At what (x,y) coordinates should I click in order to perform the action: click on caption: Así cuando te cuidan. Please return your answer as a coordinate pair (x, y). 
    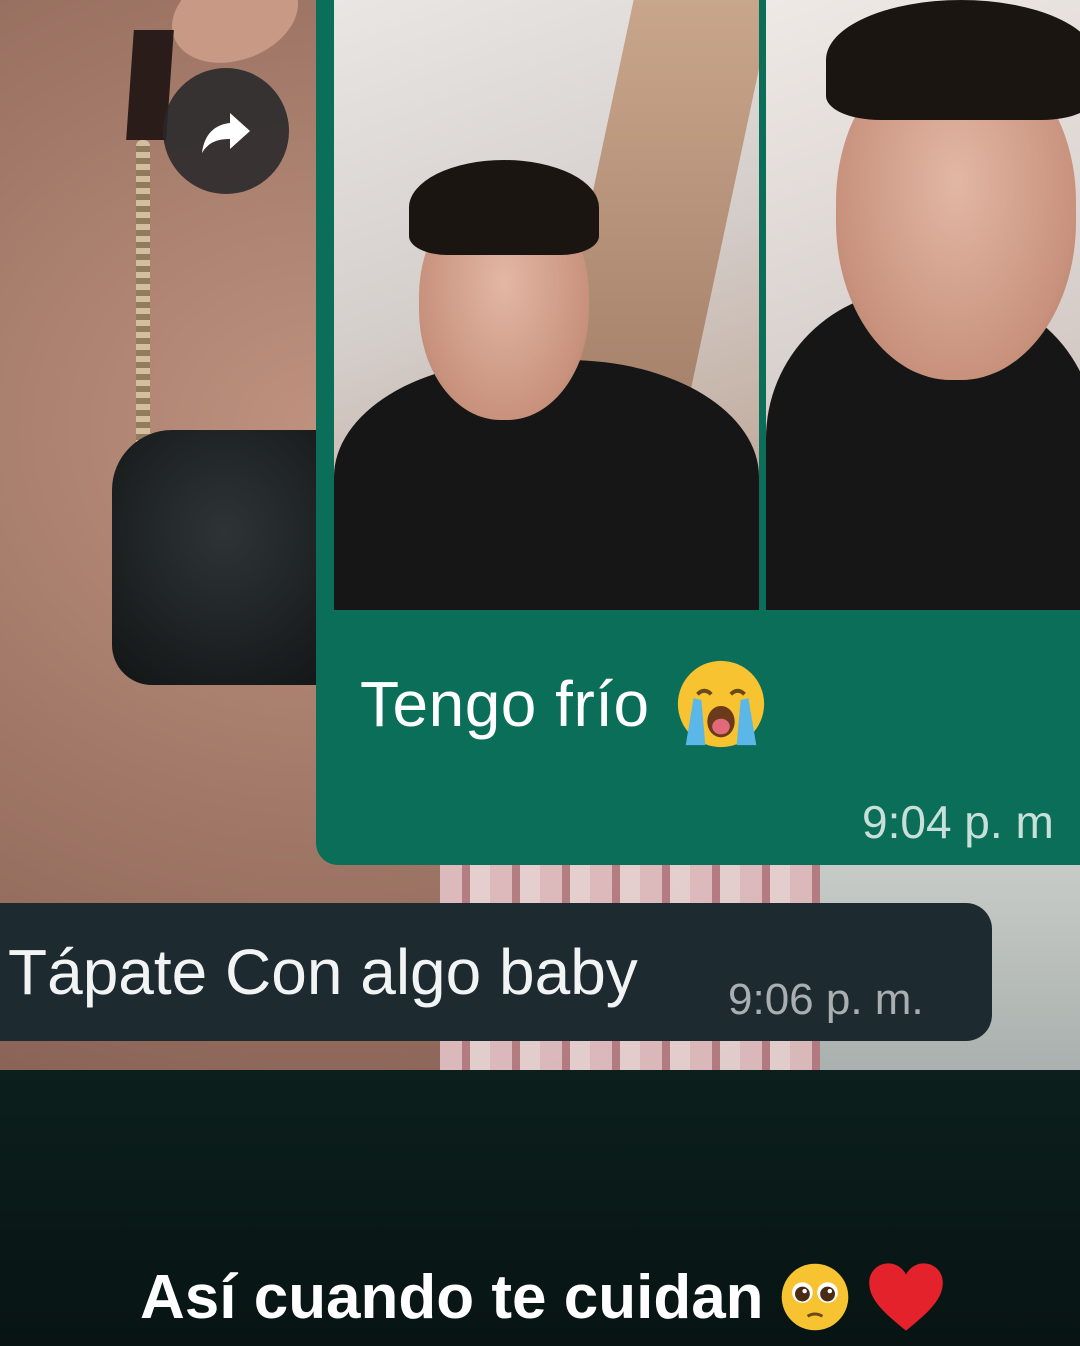
    Looking at the image, I should click on (543, 1297).